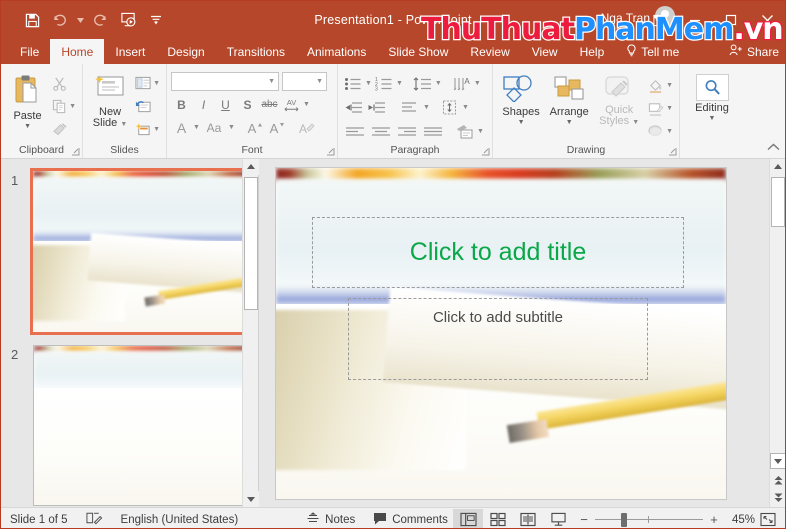 The width and height of the screenshot is (786, 529). I want to click on bullets-button, so click(353, 83).